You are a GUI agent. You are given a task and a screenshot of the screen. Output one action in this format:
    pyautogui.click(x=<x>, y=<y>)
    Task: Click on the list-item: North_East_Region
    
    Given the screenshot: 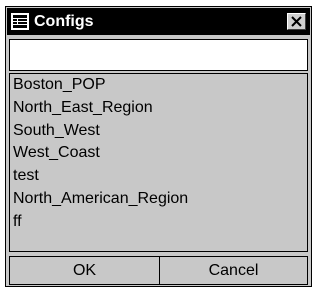 What is the action you would take?
    pyautogui.click(x=158, y=108)
    